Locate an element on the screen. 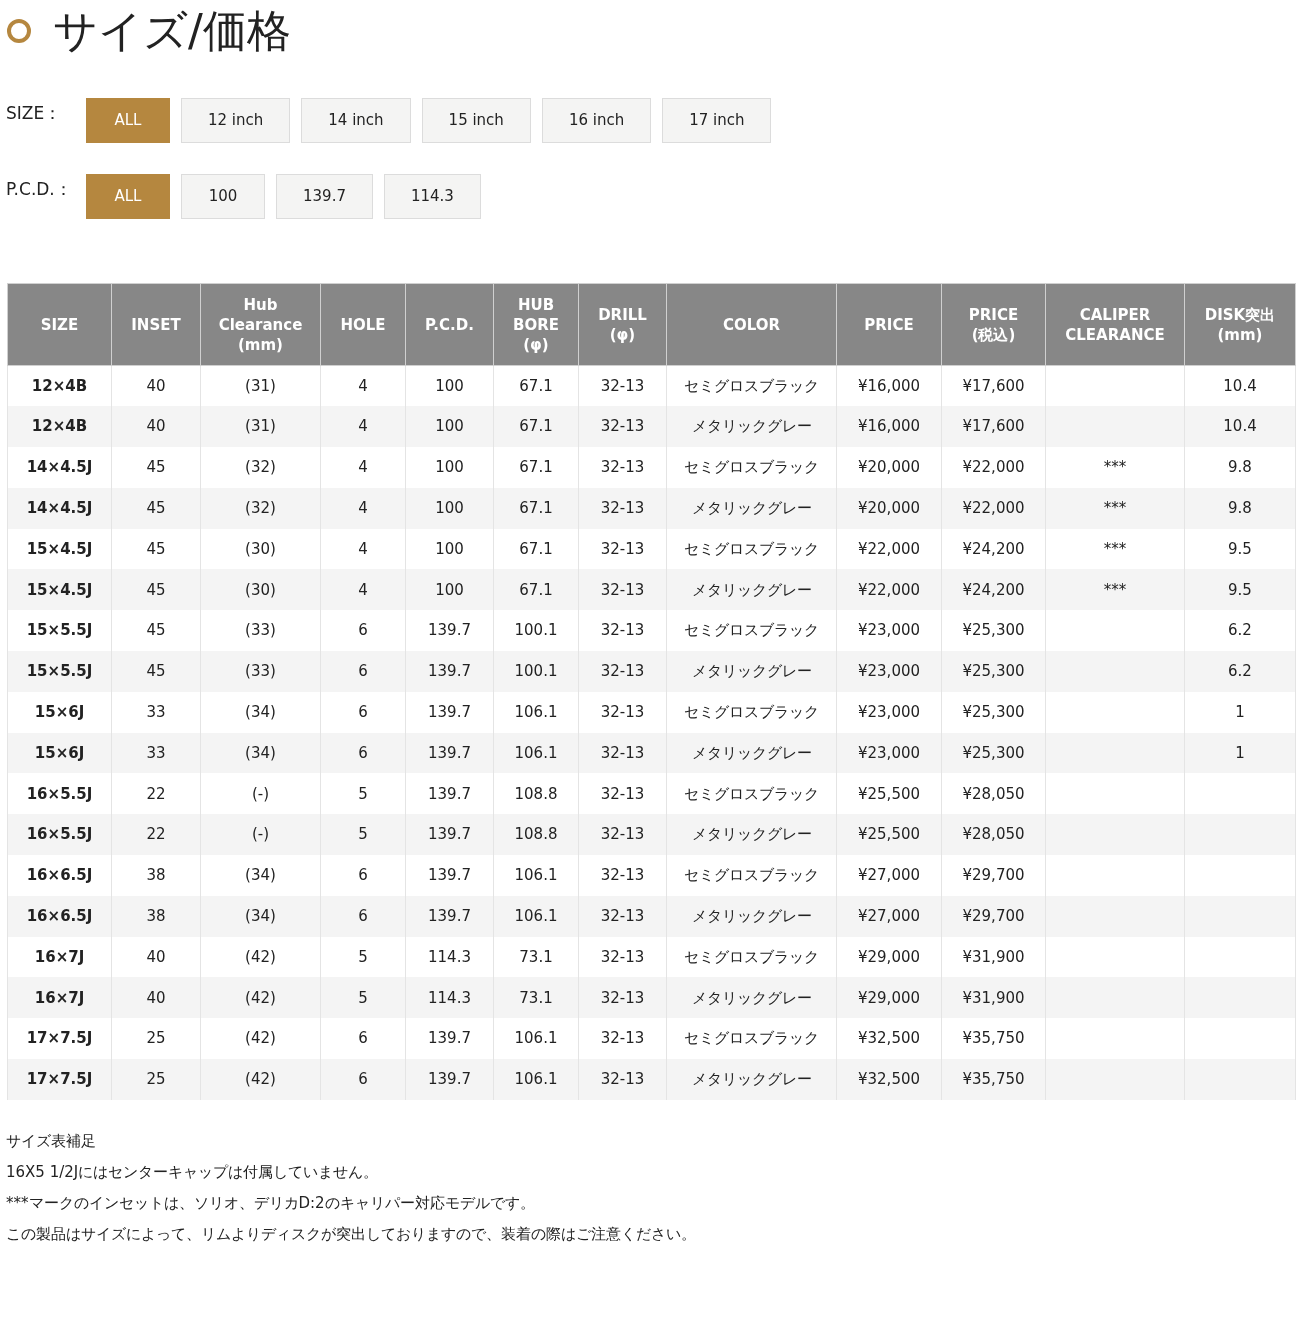 The width and height of the screenshot is (1301, 1329). filter-label: P.C.D.： is located at coordinates (39, 189).